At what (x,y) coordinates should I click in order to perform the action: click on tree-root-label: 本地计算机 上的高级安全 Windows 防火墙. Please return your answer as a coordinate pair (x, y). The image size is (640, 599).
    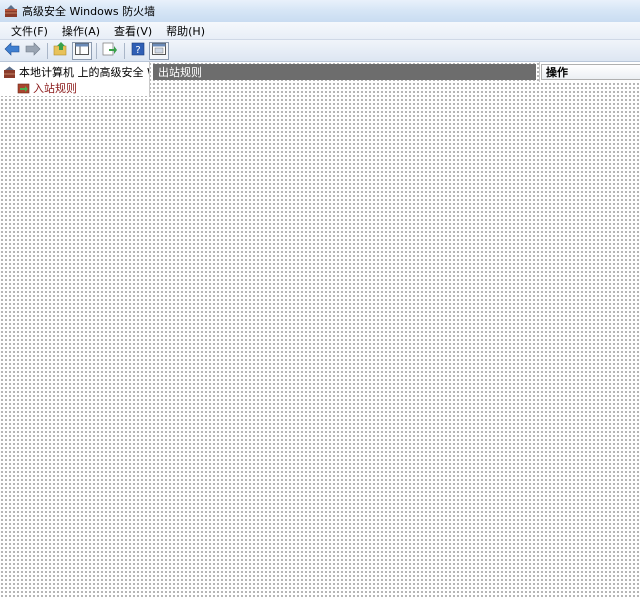
    Looking at the image, I should click on (84, 72).